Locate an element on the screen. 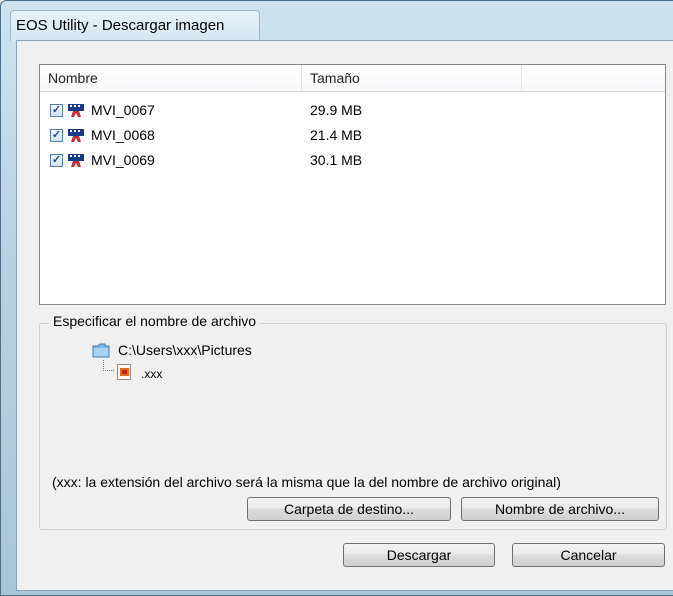 Image resolution: width=673 pixels, height=596 pixels. list-item: ✓ MVI_0068 21.4 MB is located at coordinates (340, 136).